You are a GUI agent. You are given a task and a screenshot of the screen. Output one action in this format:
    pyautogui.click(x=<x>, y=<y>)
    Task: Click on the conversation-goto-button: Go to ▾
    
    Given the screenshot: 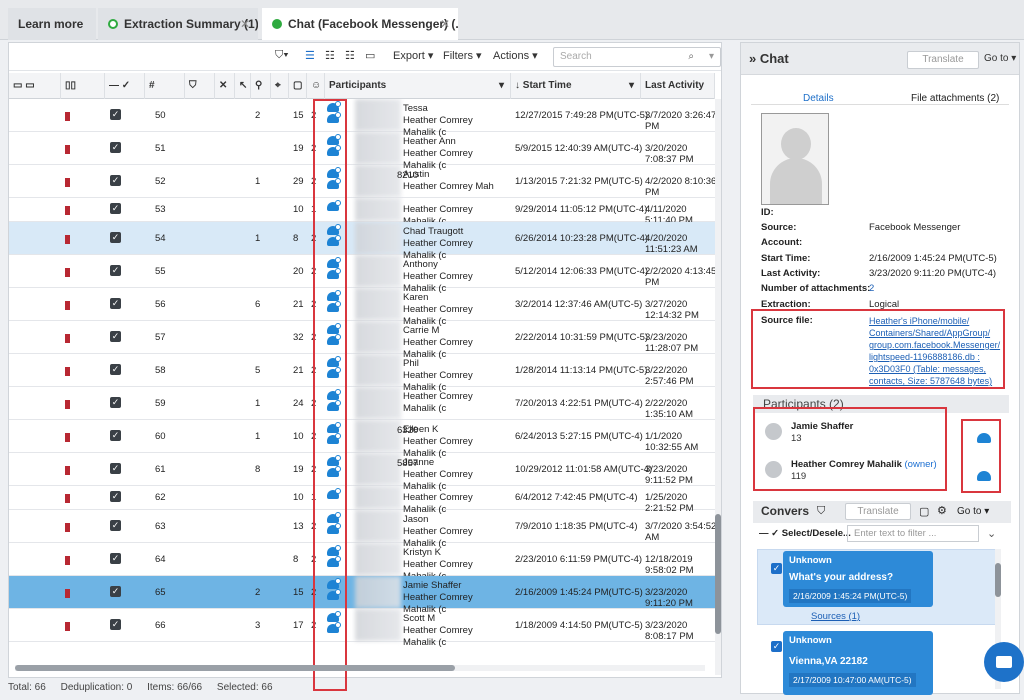 What is the action you would take?
    pyautogui.click(x=973, y=511)
    